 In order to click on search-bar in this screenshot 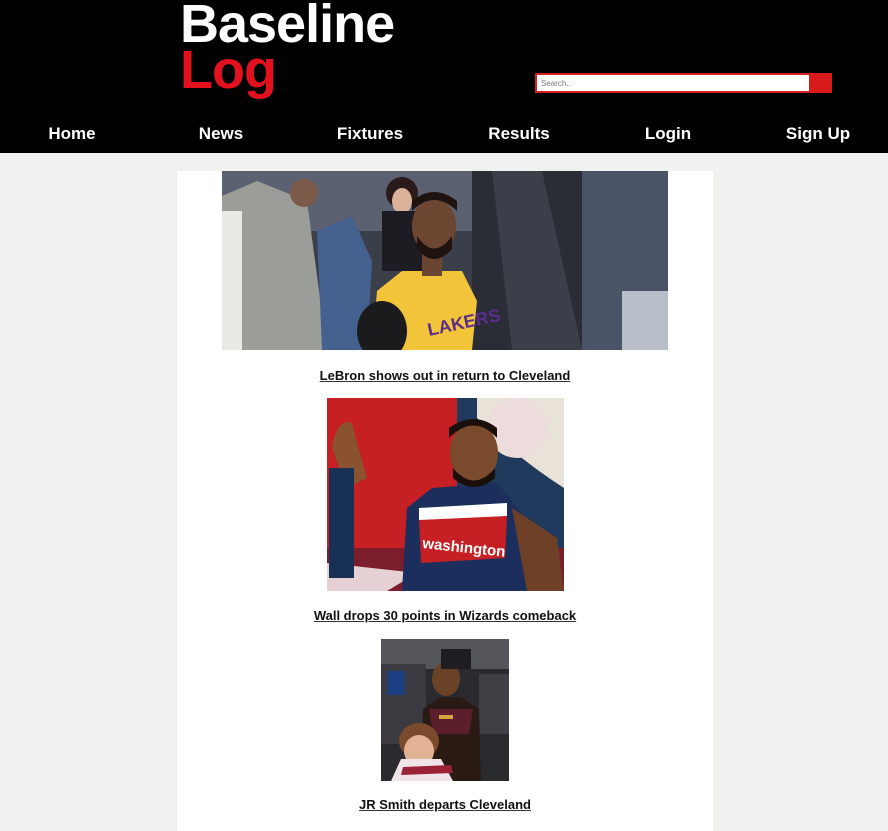, I will do `click(683, 83)`.